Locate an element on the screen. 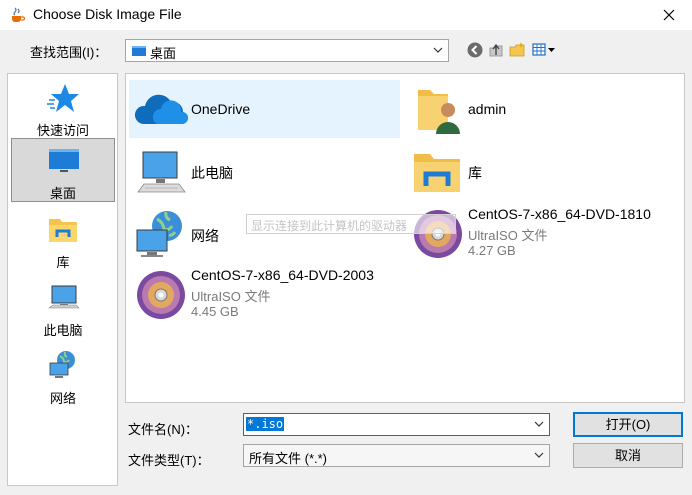 The height and width of the screenshot is (495, 692). file-name-label: 文件名(N)： is located at coordinates (163, 429).